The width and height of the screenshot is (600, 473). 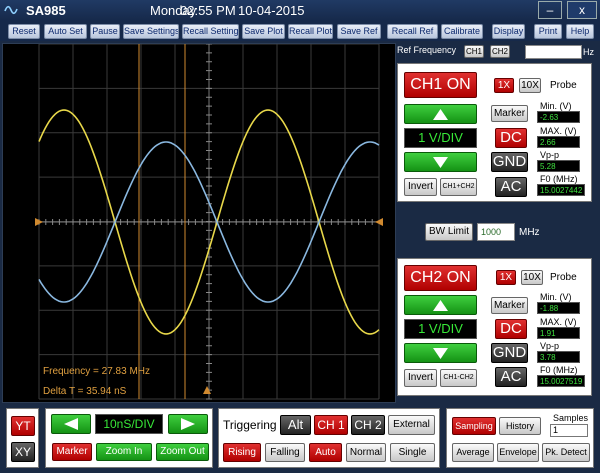 I want to click on sampling-button: Sampling, so click(x=474, y=426).